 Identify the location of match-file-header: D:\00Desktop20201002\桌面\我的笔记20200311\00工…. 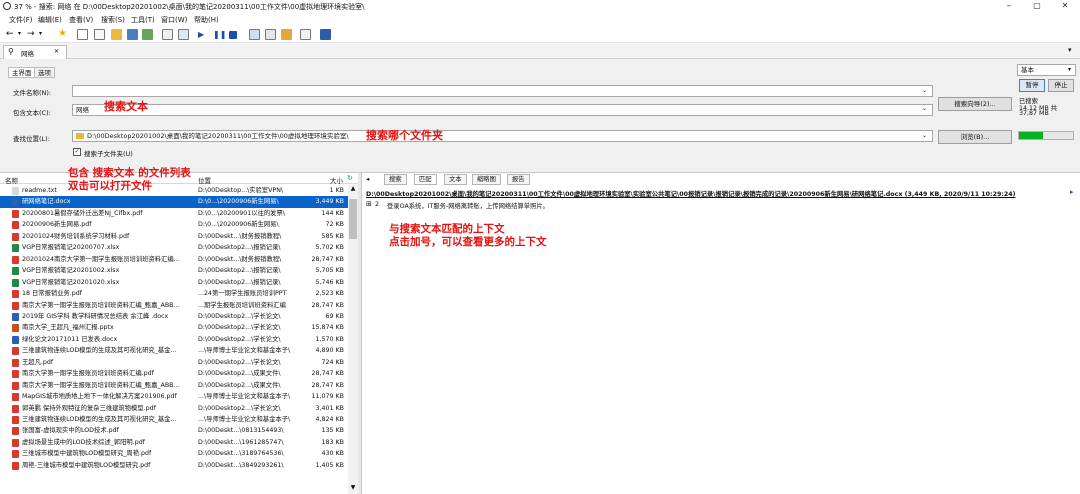
(716, 193).